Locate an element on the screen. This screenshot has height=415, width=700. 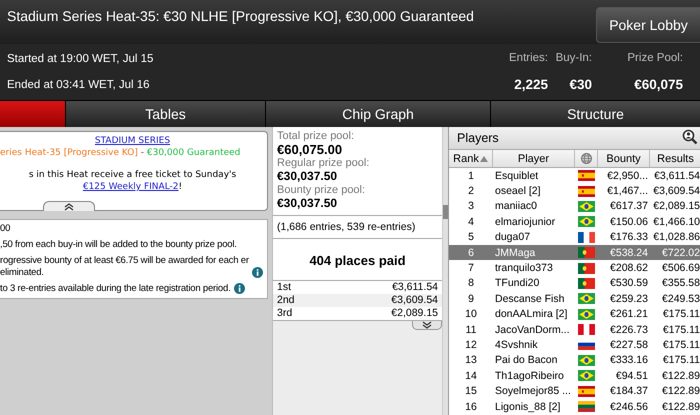
stat-label: Buy-In: is located at coordinates (574, 58).